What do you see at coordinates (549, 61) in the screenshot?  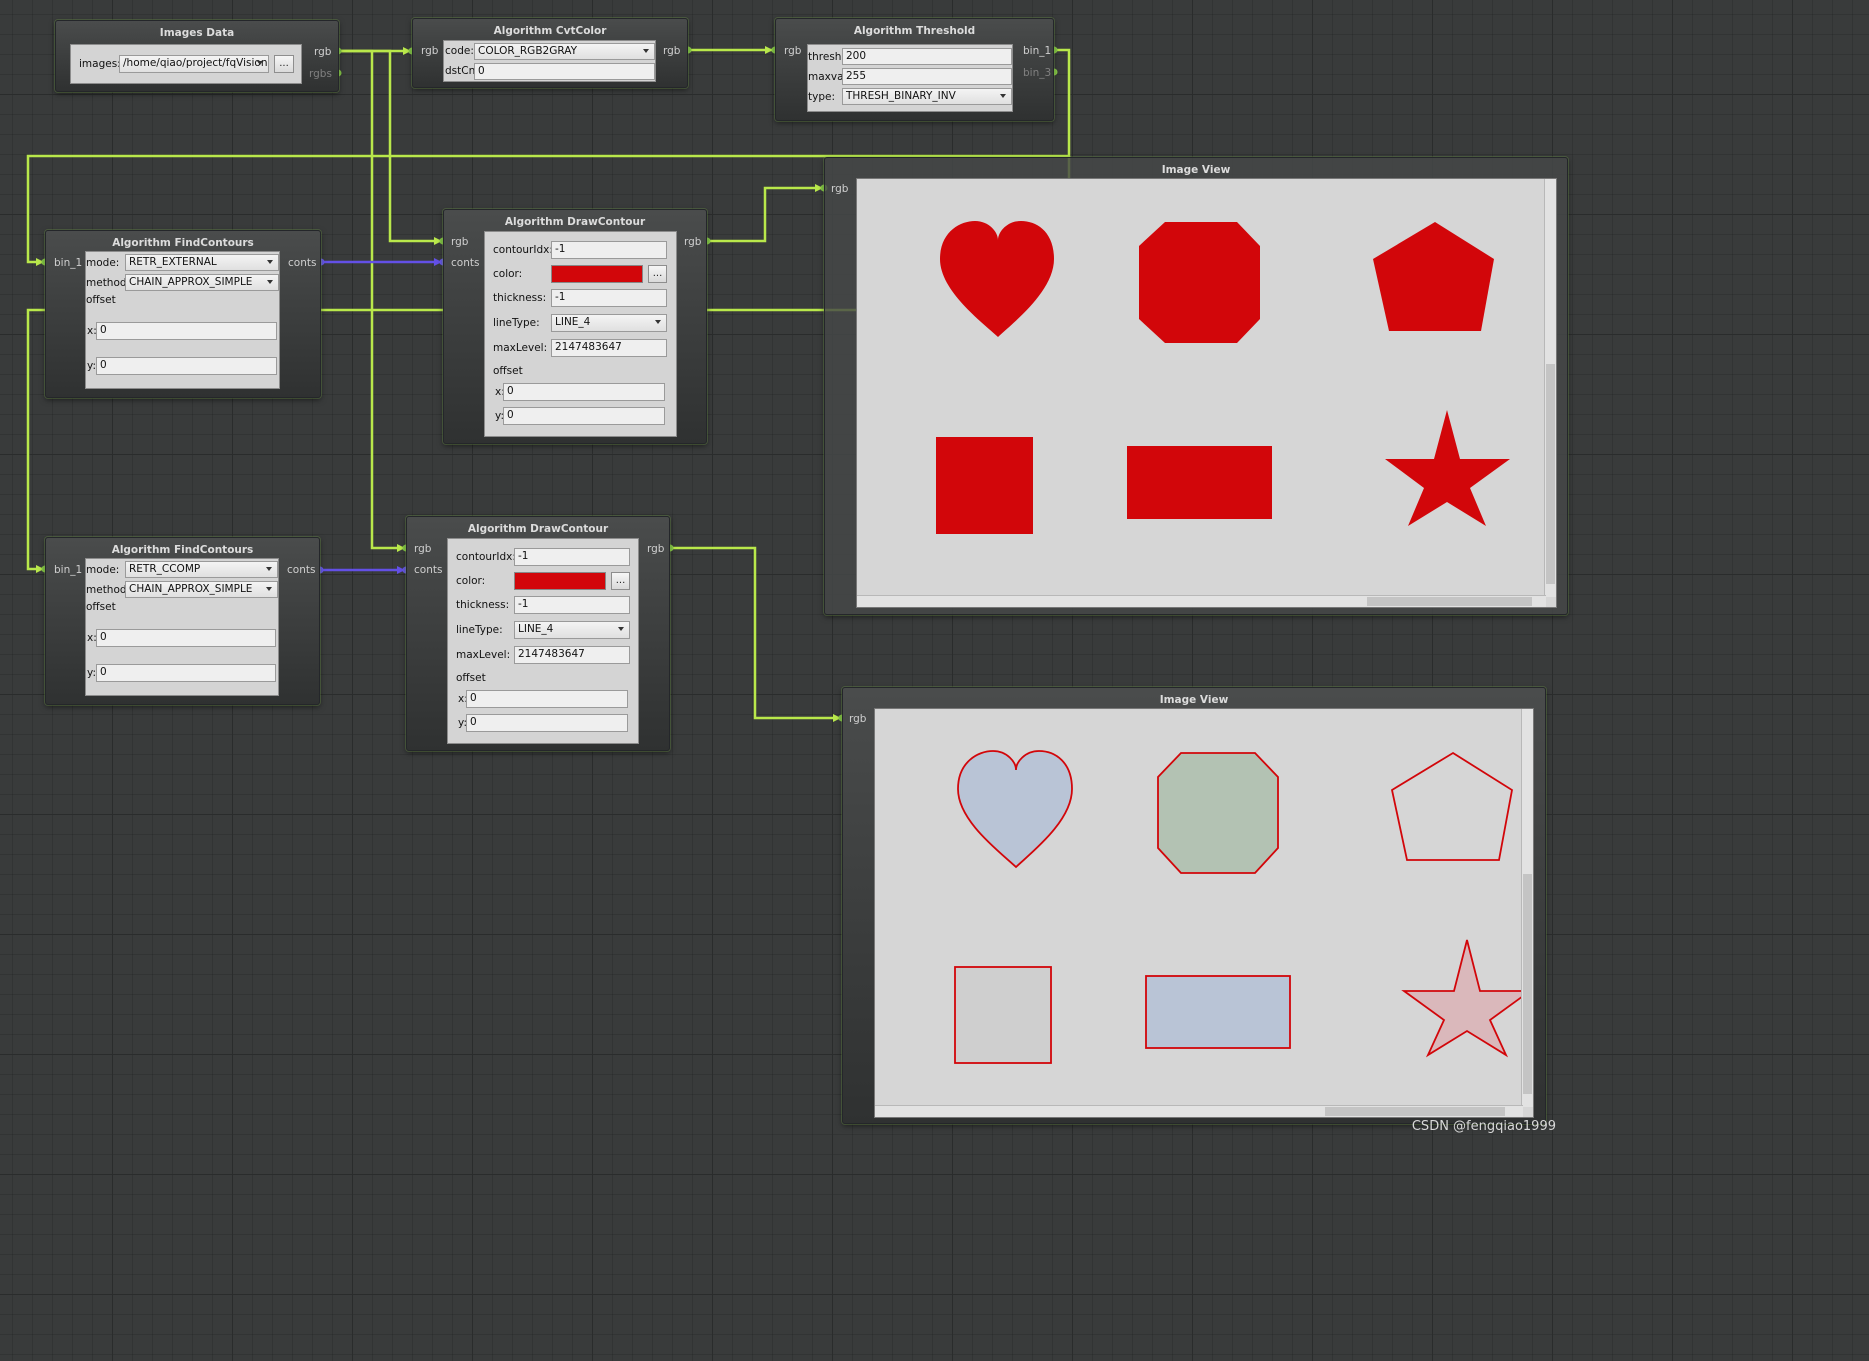 I see `cvtcolor-panel: code: COLOR_RGB2GRAY dstCn: 0` at bounding box center [549, 61].